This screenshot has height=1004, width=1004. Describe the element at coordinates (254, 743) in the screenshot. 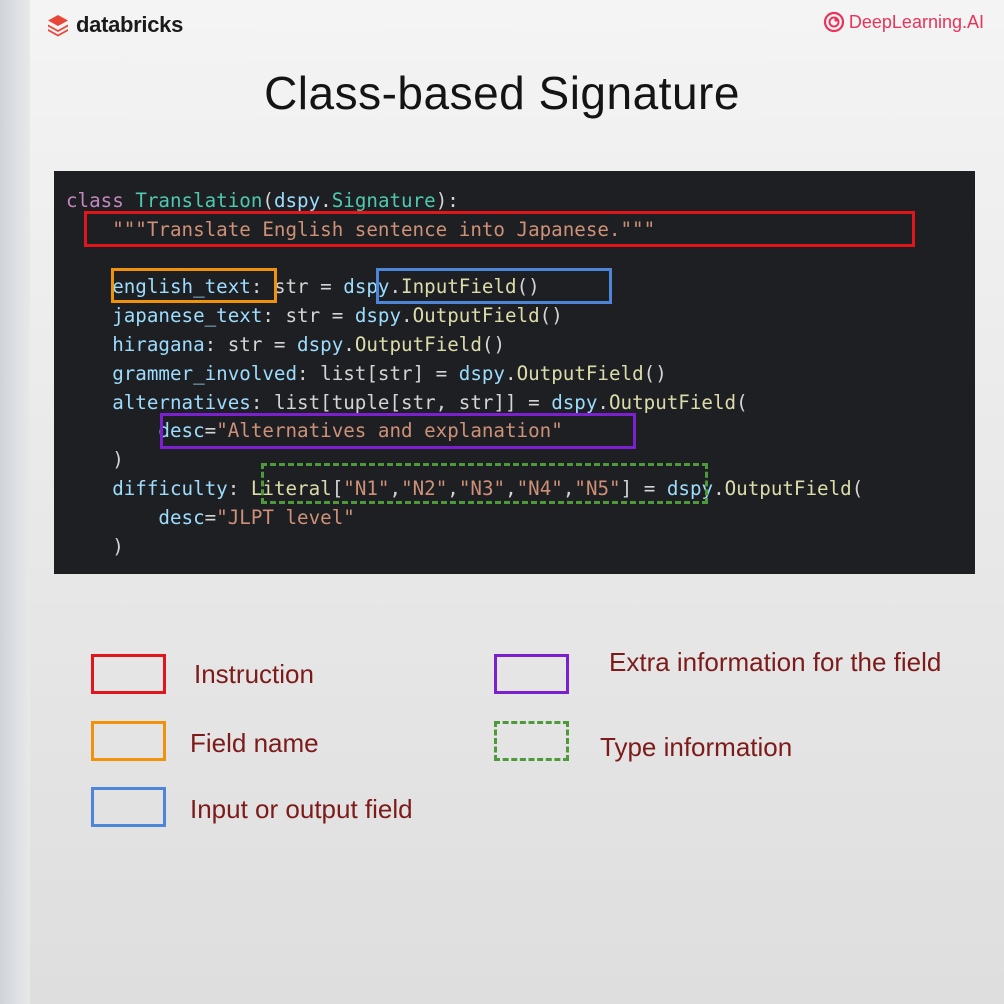

I see `legend-field-name-label: Field name` at that location.